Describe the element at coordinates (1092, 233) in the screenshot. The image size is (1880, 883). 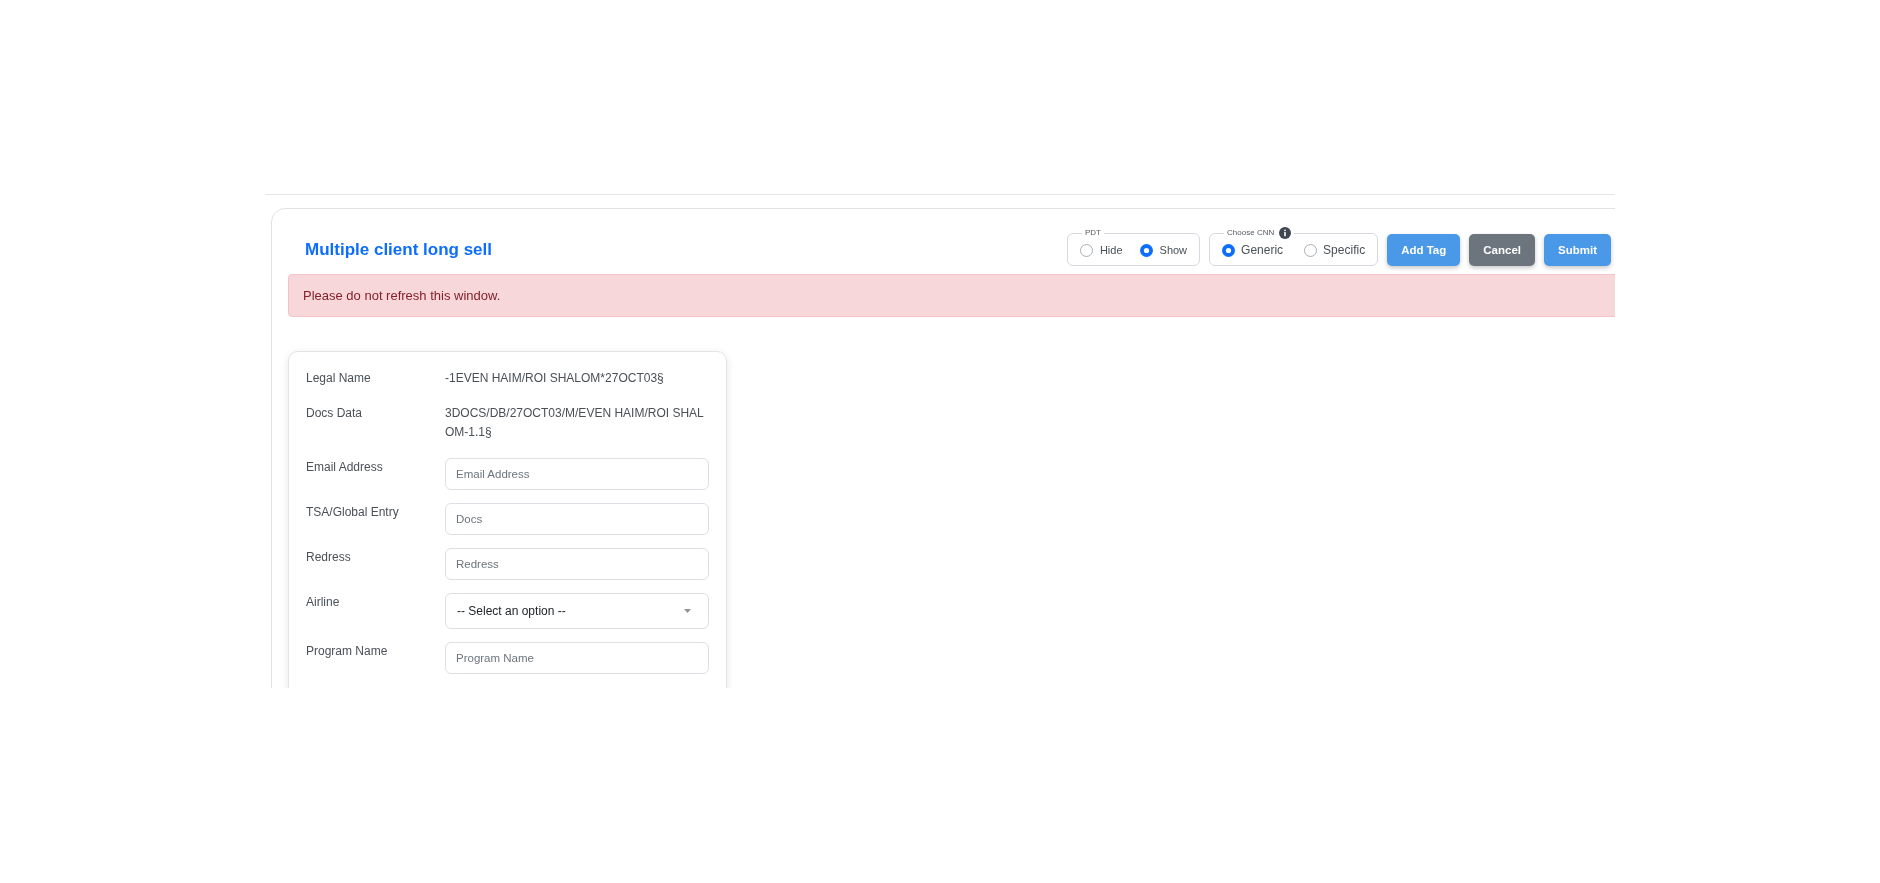
I see `group-legend: PDT` at that location.